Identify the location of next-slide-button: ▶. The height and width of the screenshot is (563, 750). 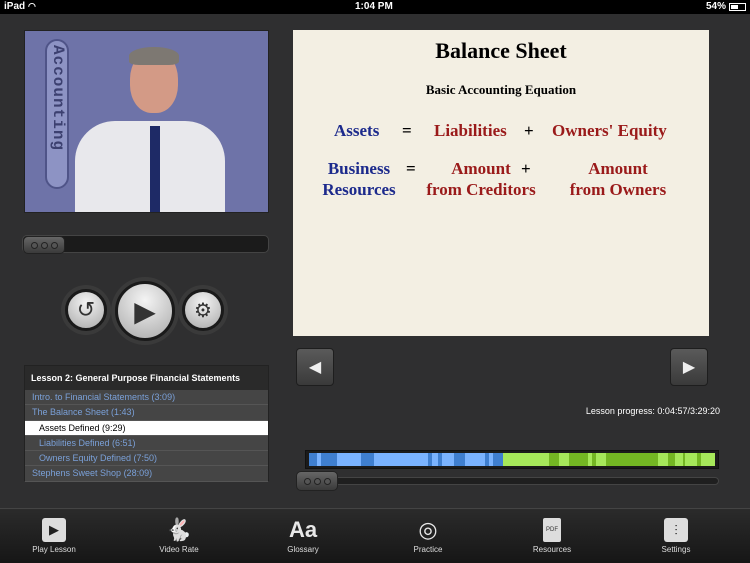
(689, 367).